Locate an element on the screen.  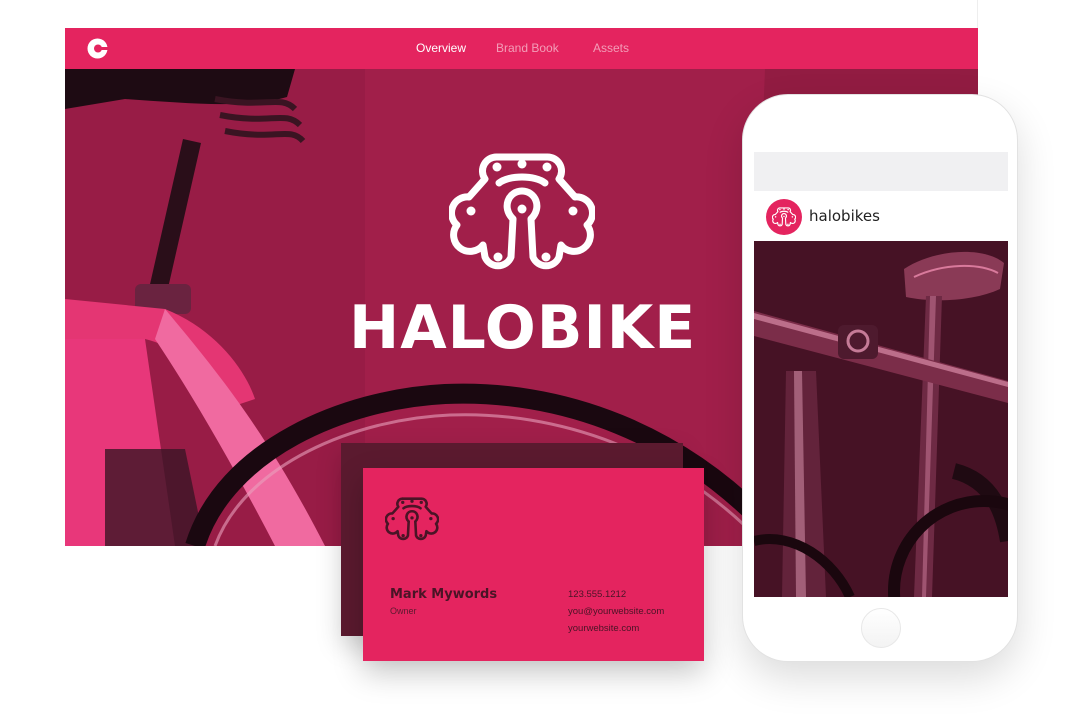
brand-wordmark: HALOBIKE is located at coordinates (523, 328).